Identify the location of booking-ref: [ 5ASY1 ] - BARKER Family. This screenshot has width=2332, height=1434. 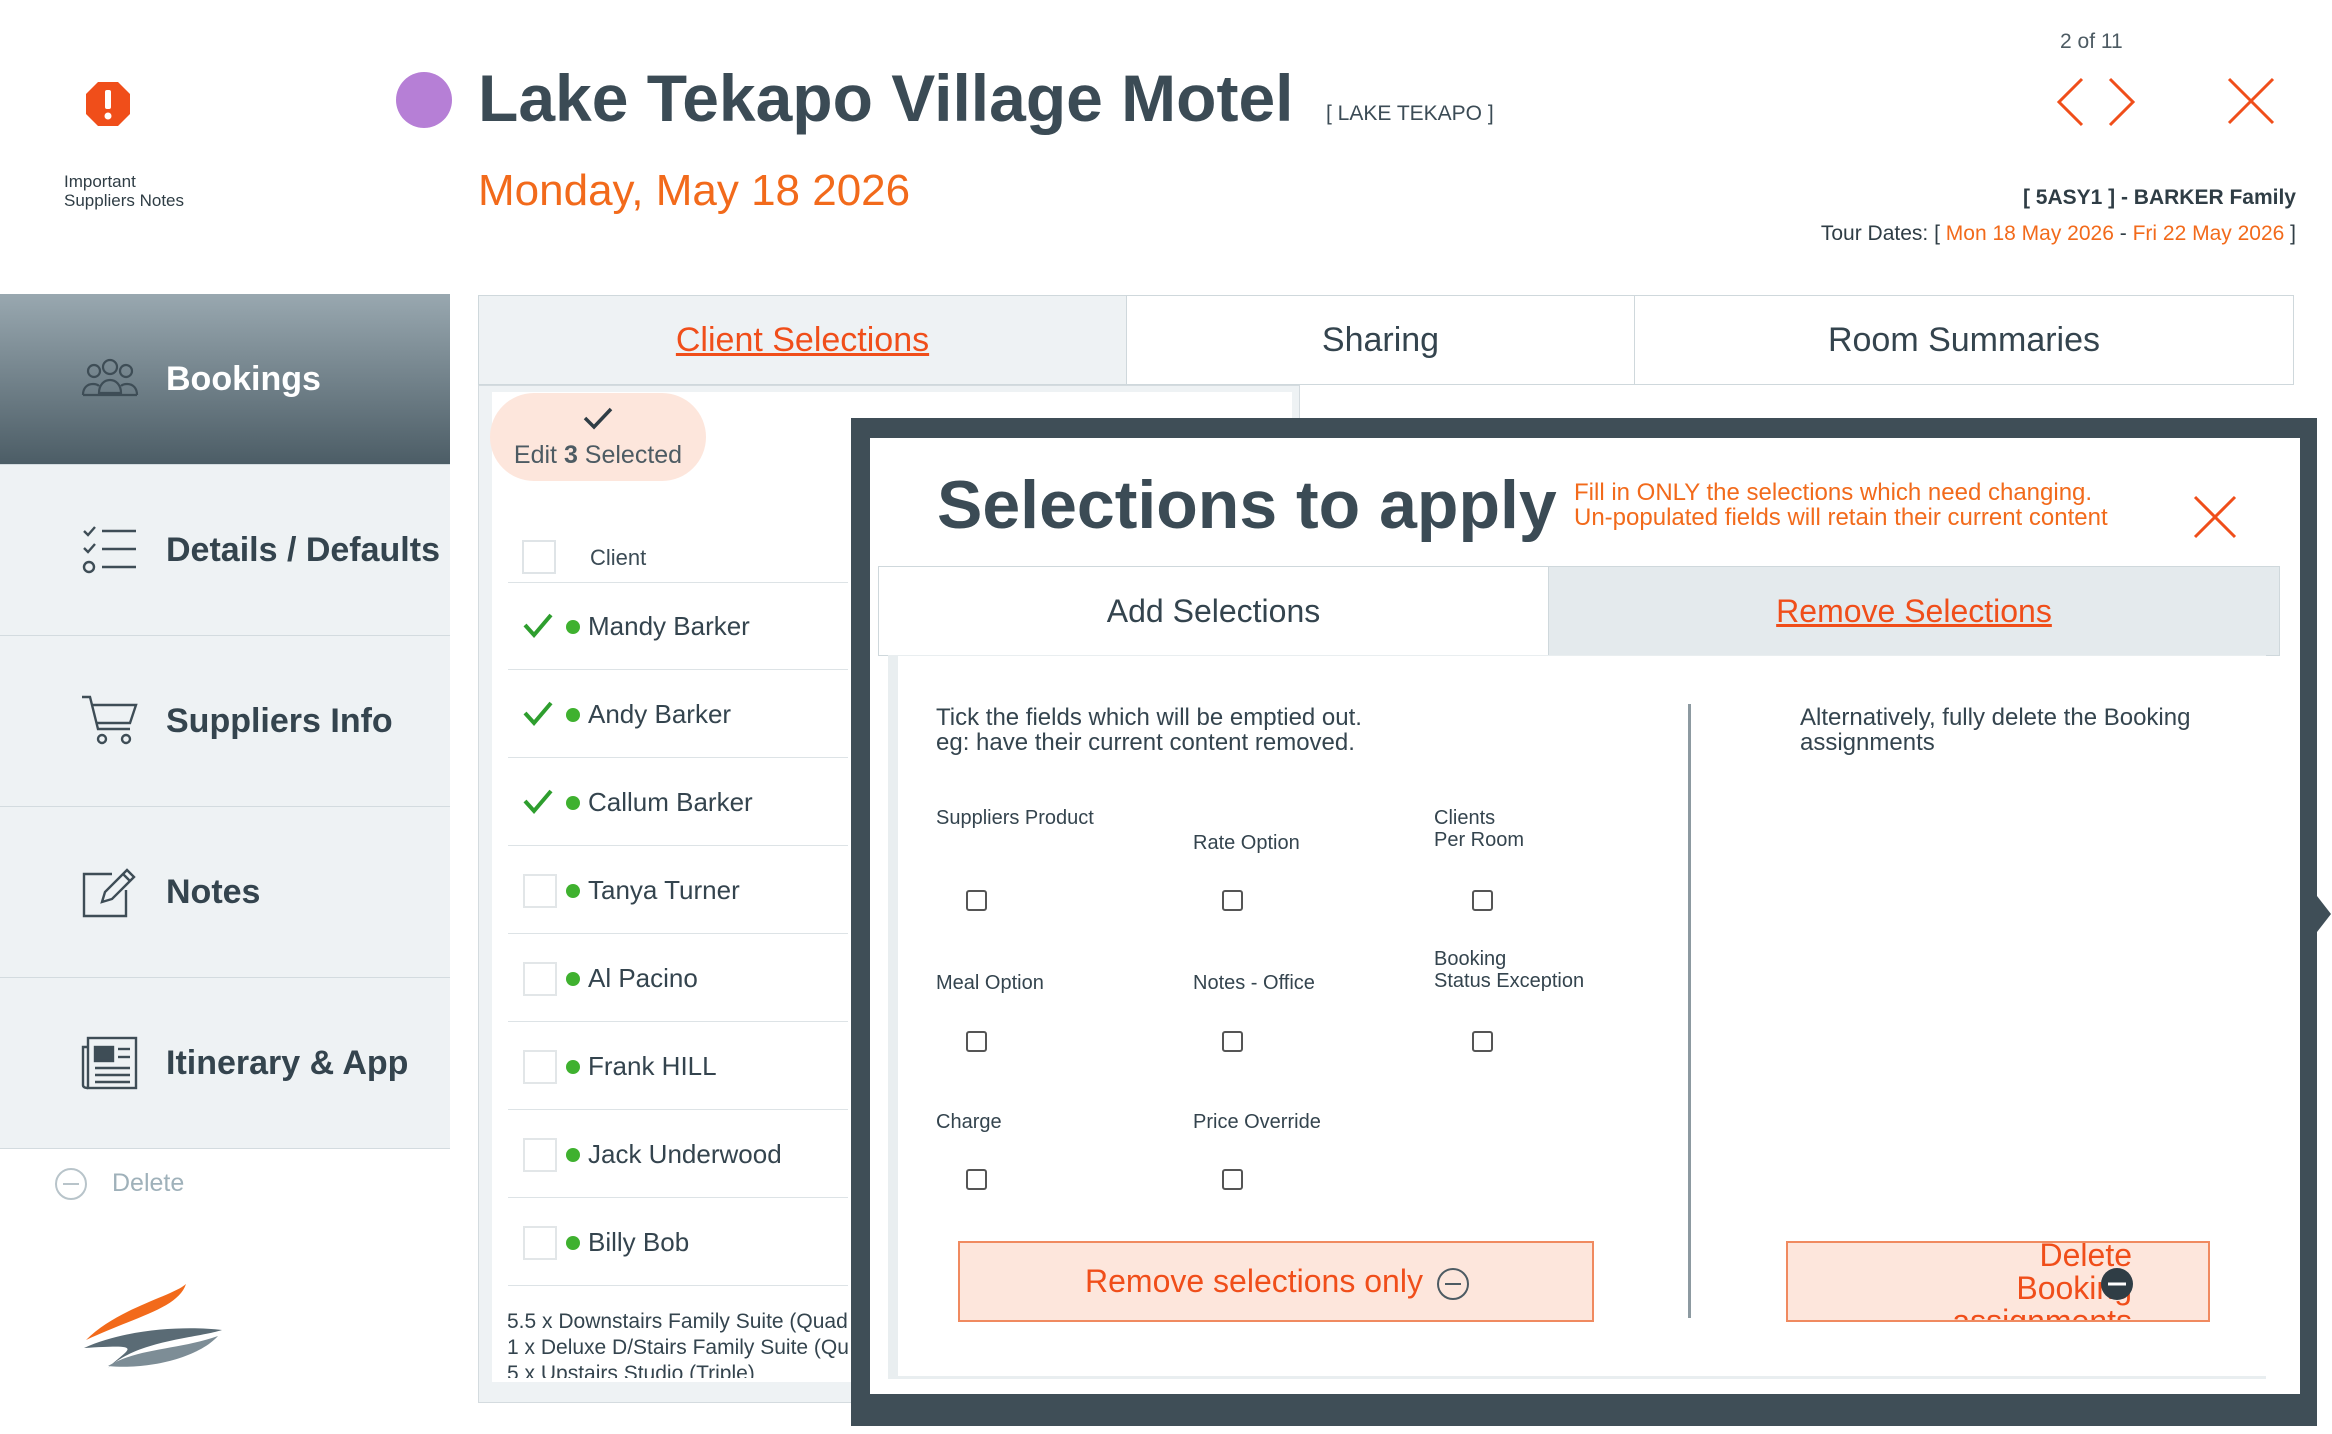
(2159, 197).